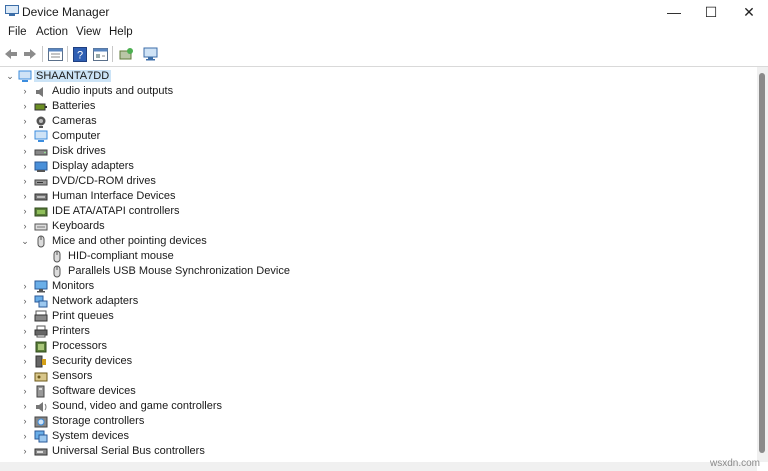 The width and height of the screenshot is (768, 471). I want to click on scrollbar-thumb, so click(762, 263).